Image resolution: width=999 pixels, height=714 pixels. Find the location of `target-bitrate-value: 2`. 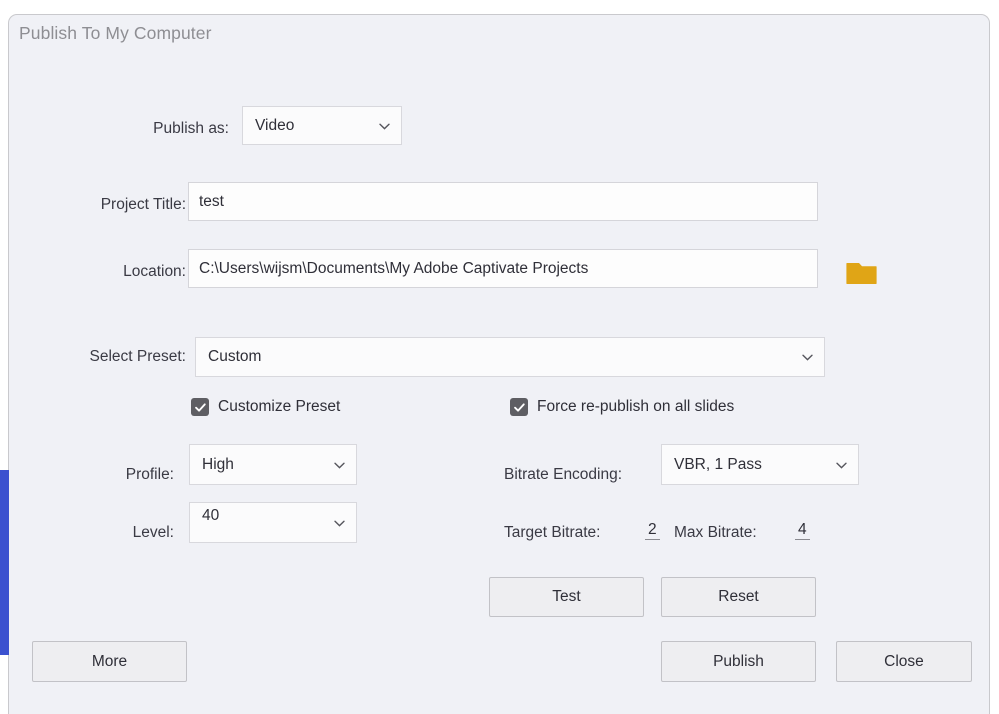

target-bitrate-value: 2 is located at coordinates (652, 530).